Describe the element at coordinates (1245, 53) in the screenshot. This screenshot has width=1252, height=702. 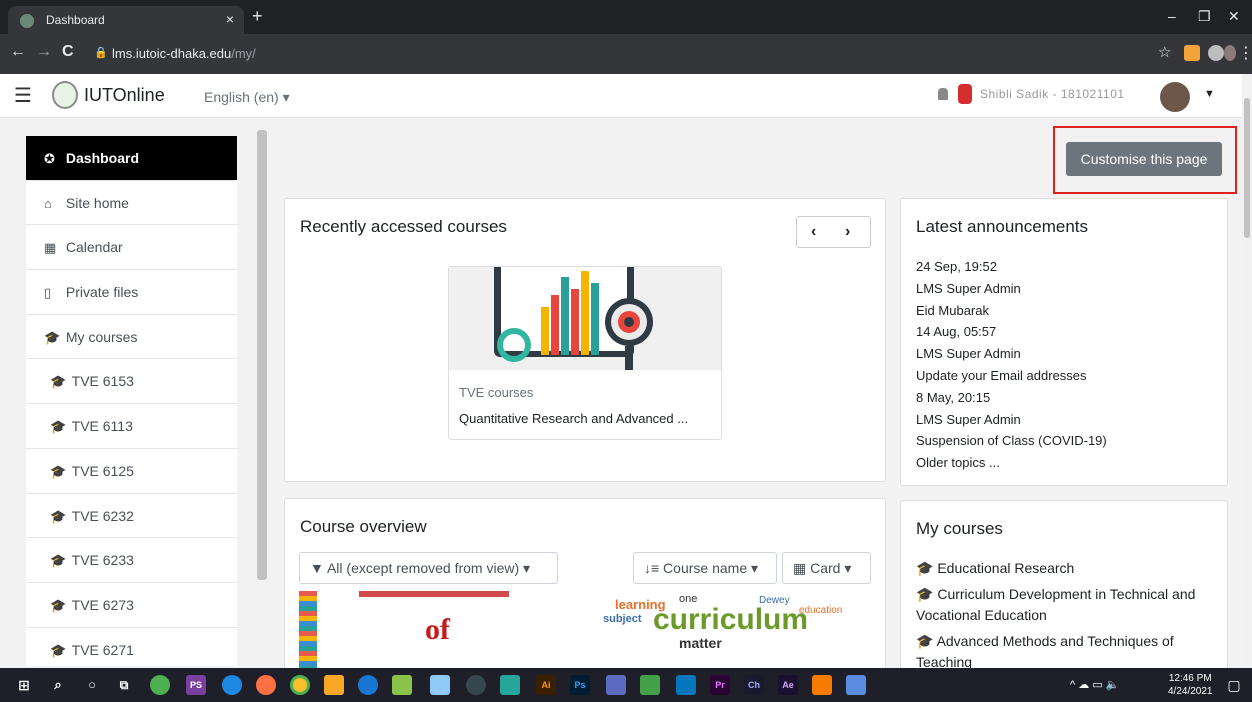
I see `browser-menu-icon: ⋮` at that location.